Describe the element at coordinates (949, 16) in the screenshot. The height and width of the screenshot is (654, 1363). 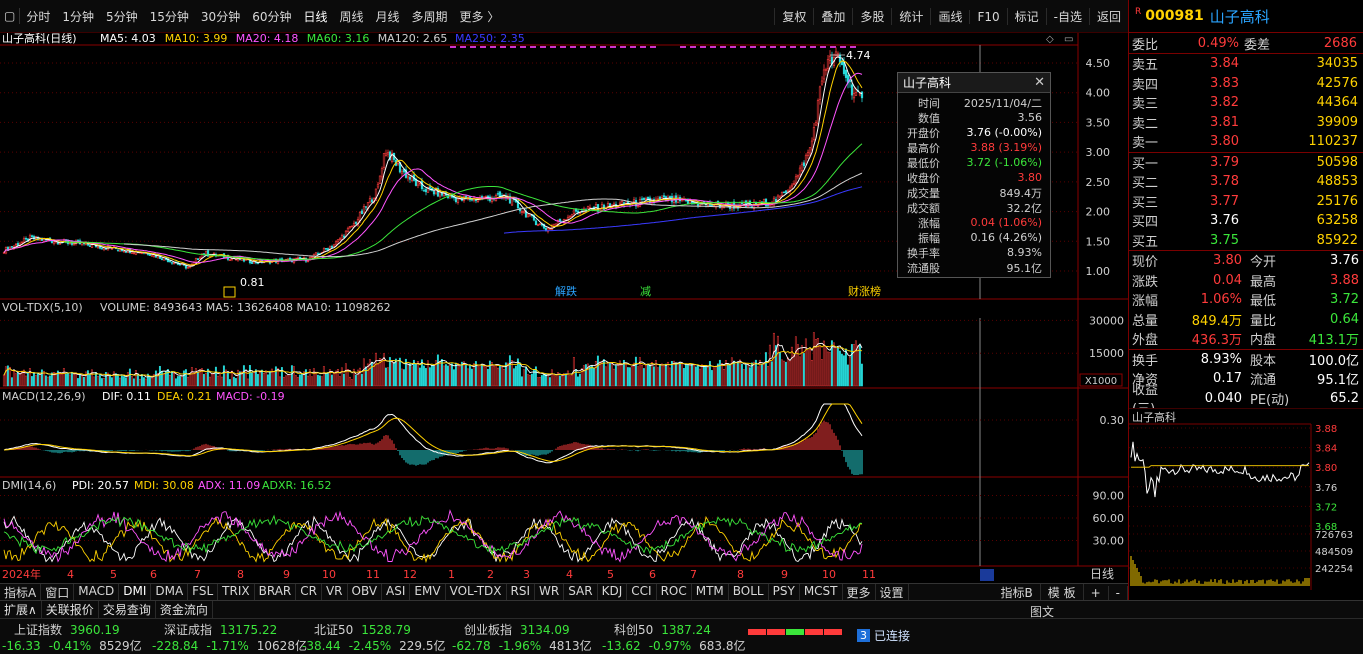
I see `toolbar-button: 画线` at that location.